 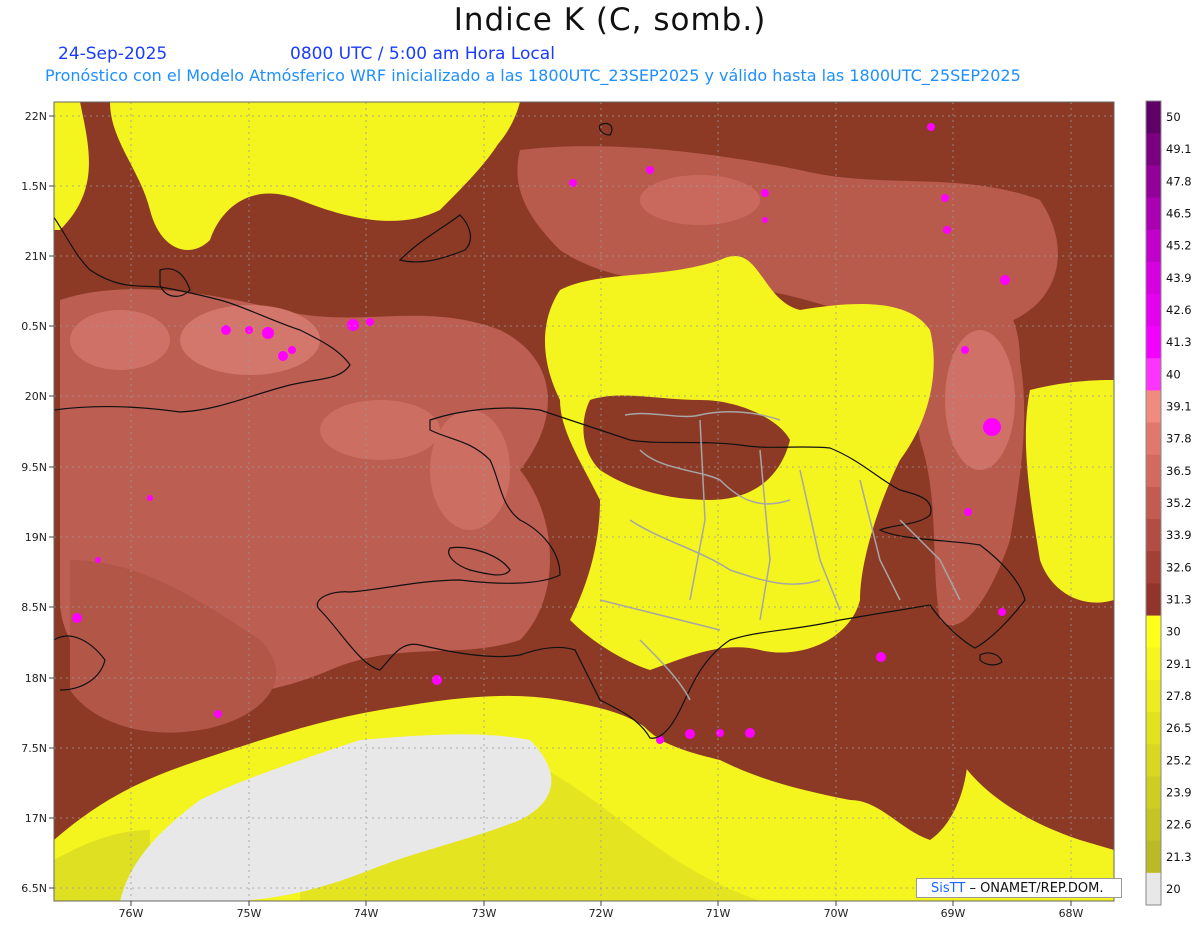 What do you see at coordinates (1179, 760) in the screenshot?
I see `colorbar-label: 25.2` at bounding box center [1179, 760].